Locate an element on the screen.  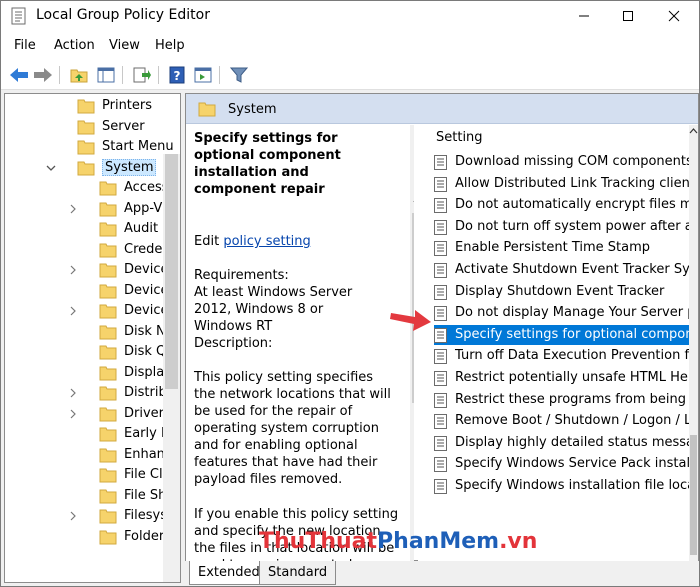
help-button: ? is located at coordinates (177, 75).